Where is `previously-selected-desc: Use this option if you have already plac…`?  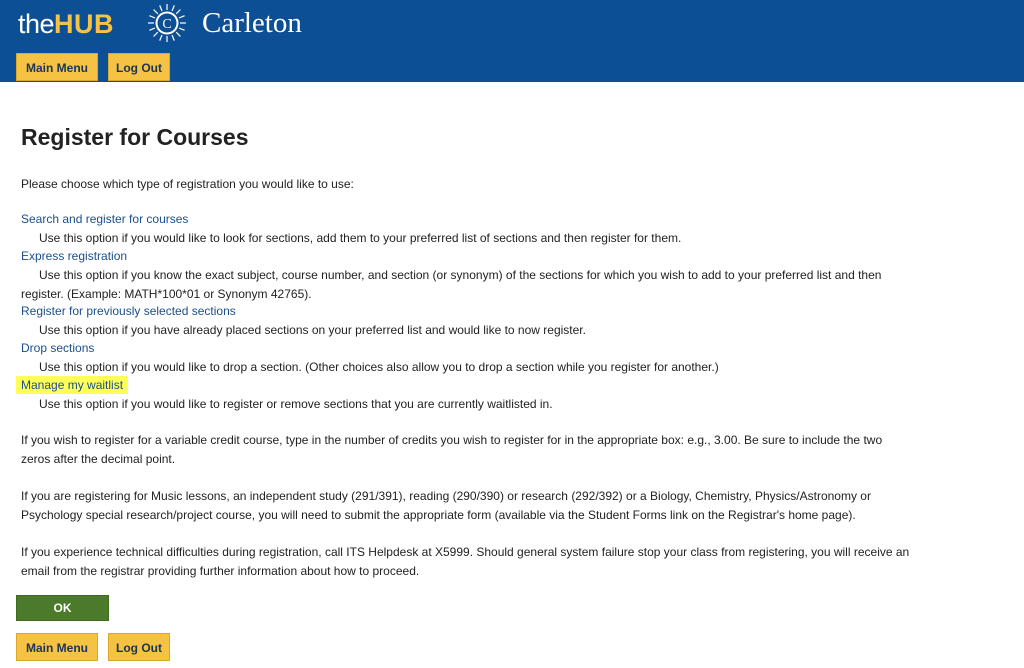 previously-selected-desc: Use this option if you have already plac… is located at coordinates (312, 330).